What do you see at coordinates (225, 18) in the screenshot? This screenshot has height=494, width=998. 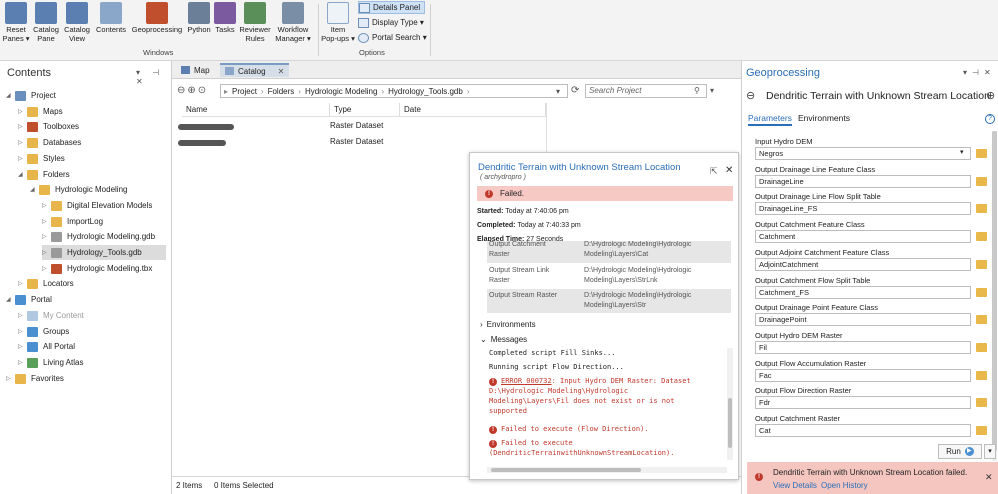 I see `tasks-button: Tasks` at bounding box center [225, 18].